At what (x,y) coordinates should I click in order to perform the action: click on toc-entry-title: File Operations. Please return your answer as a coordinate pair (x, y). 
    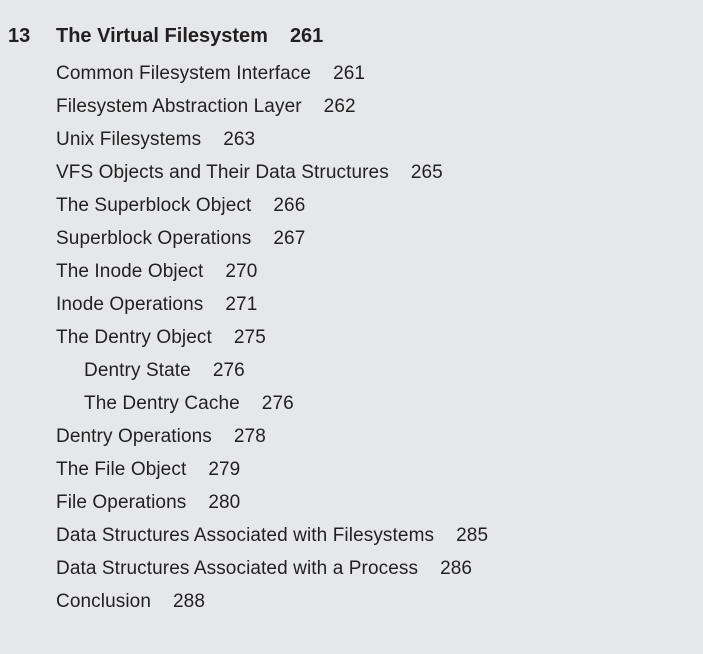
    Looking at the image, I should click on (121, 502).